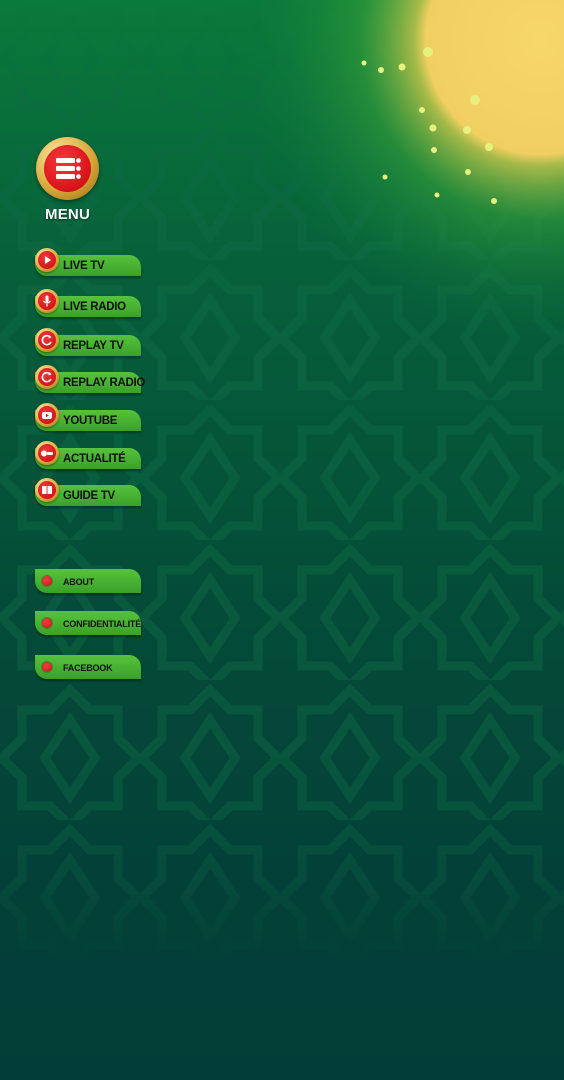  Describe the element at coordinates (47, 453) in the screenshot. I see `news-icon` at that location.